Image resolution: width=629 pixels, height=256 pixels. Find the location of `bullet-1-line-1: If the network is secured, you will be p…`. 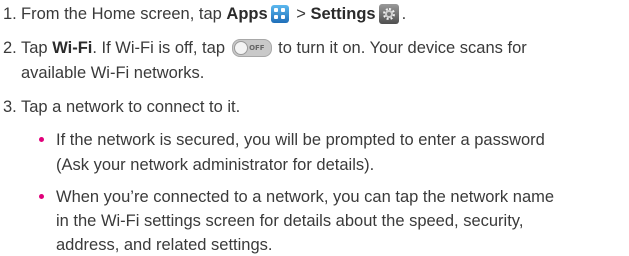

bullet-1-line-1: If the network is secured, you will be p… is located at coordinates (300, 140).